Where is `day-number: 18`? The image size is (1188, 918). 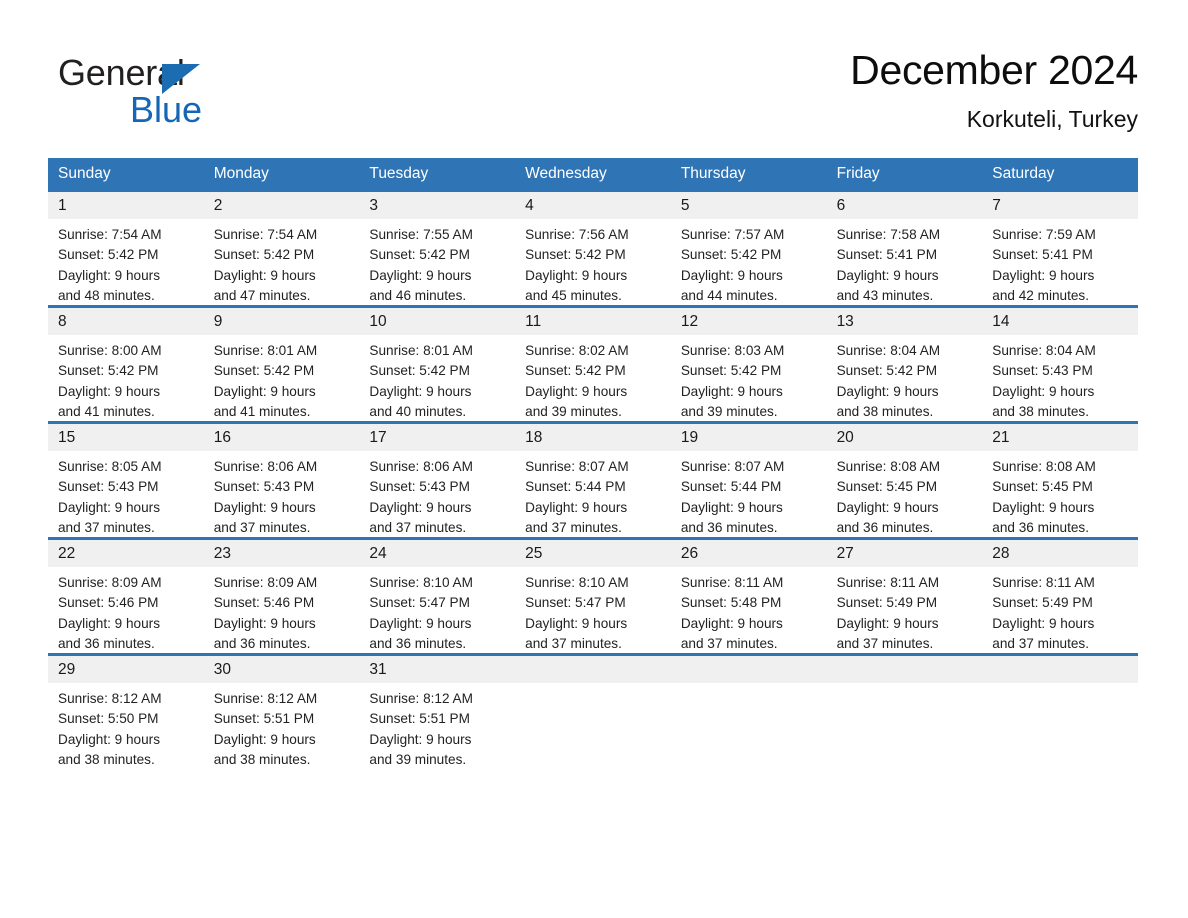 day-number: 18 is located at coordinates (593, 437).